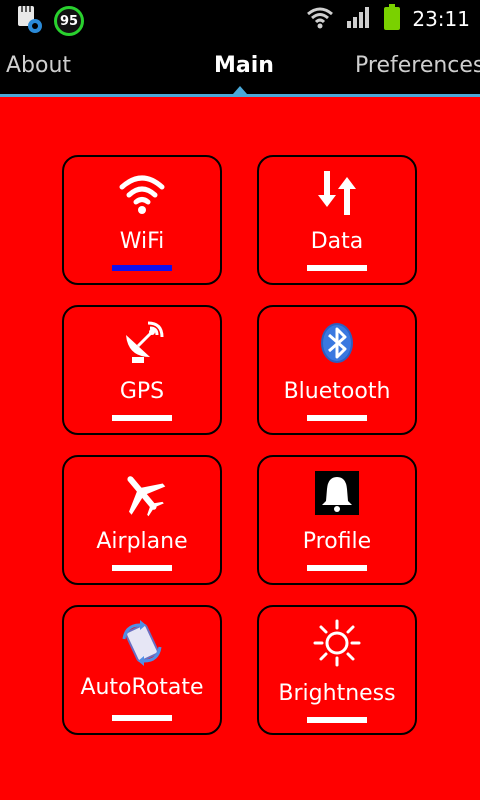 The image size is (480, 800). I want to click on wifi-label: WiFi, so click(142, 241).